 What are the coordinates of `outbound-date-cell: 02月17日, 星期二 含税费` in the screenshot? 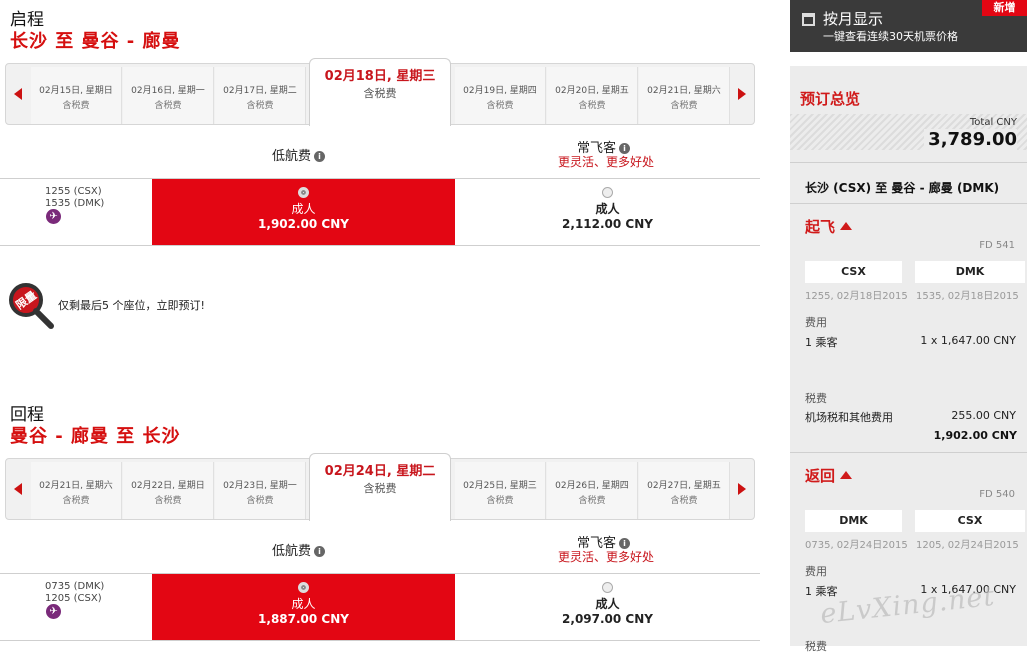 It's located at (260, 95).